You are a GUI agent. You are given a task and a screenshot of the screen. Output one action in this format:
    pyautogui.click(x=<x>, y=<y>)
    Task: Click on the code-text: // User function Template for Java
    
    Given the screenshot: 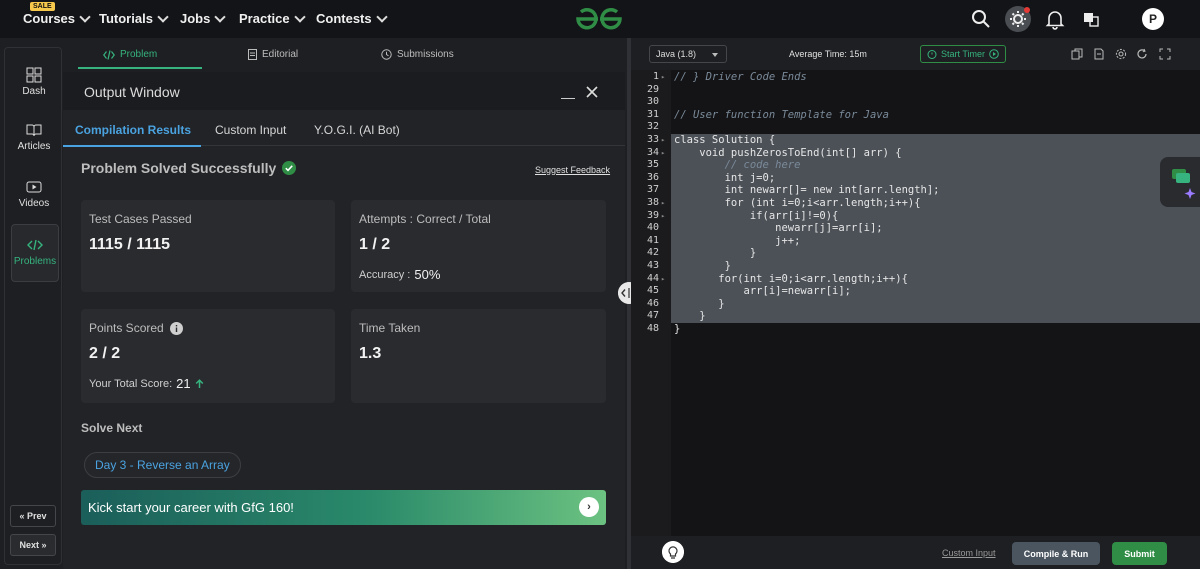 What is the action you would take?
    pyautogui.click(x=781, y=114)
    